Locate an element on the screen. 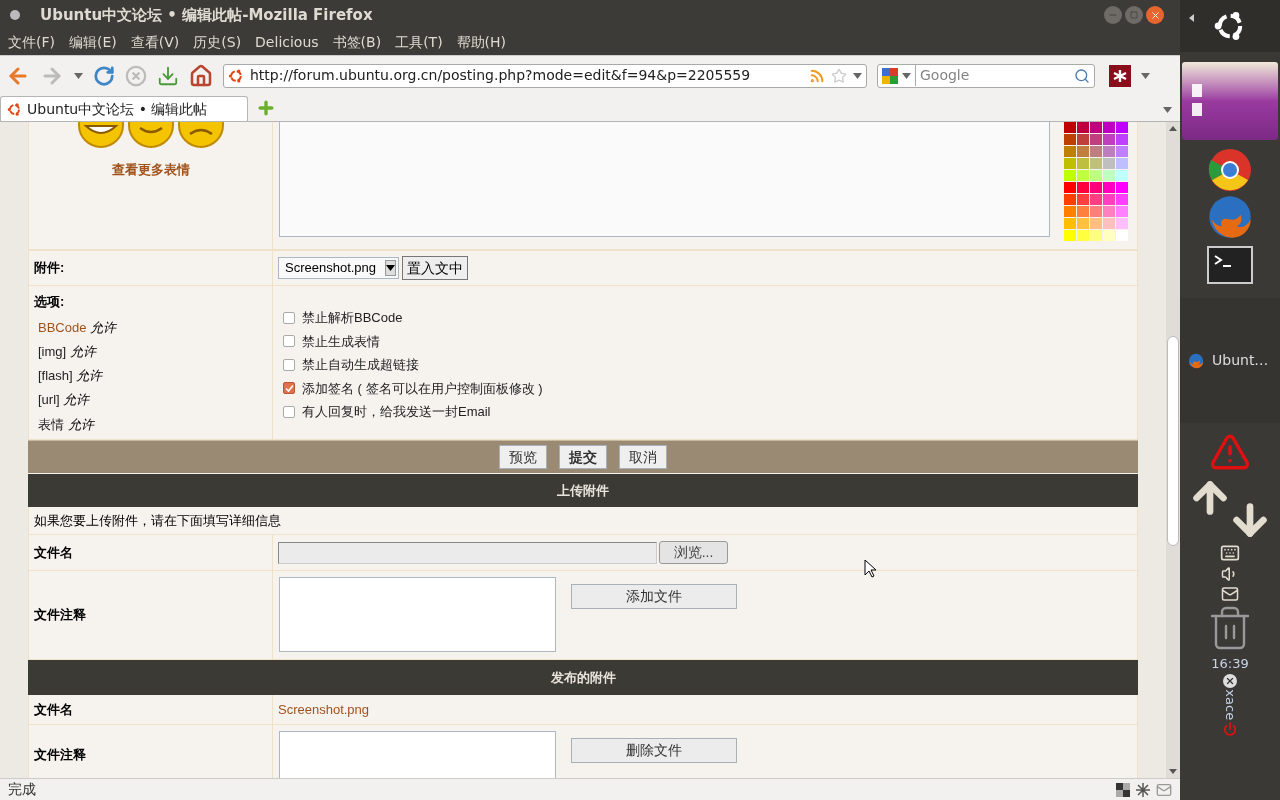  file-link: Screenshot.png is located at coordinates (324, 709).